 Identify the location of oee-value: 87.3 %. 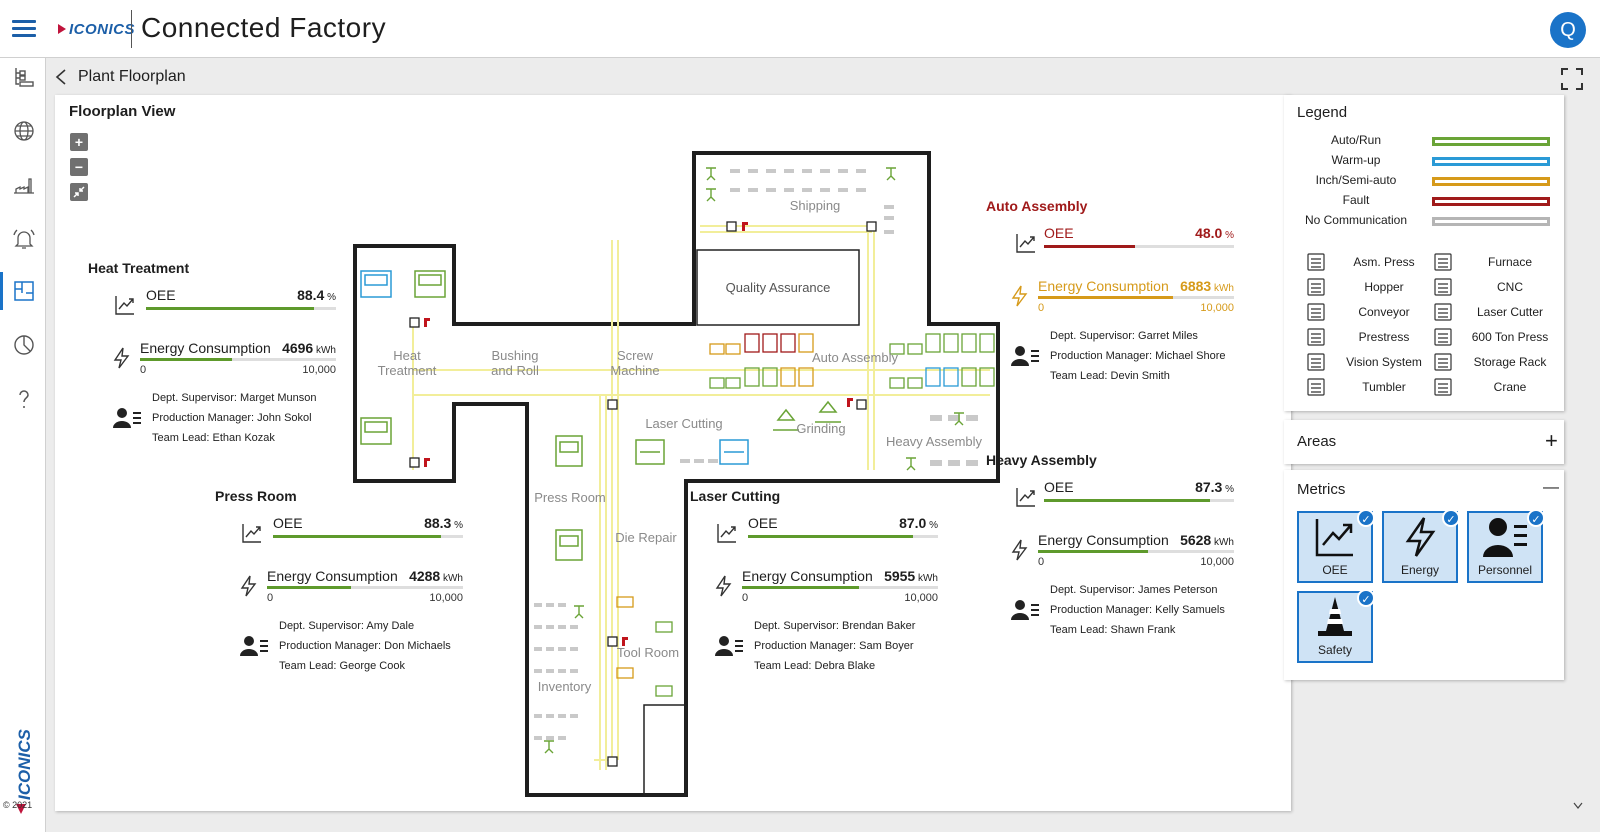
(1214, 487).